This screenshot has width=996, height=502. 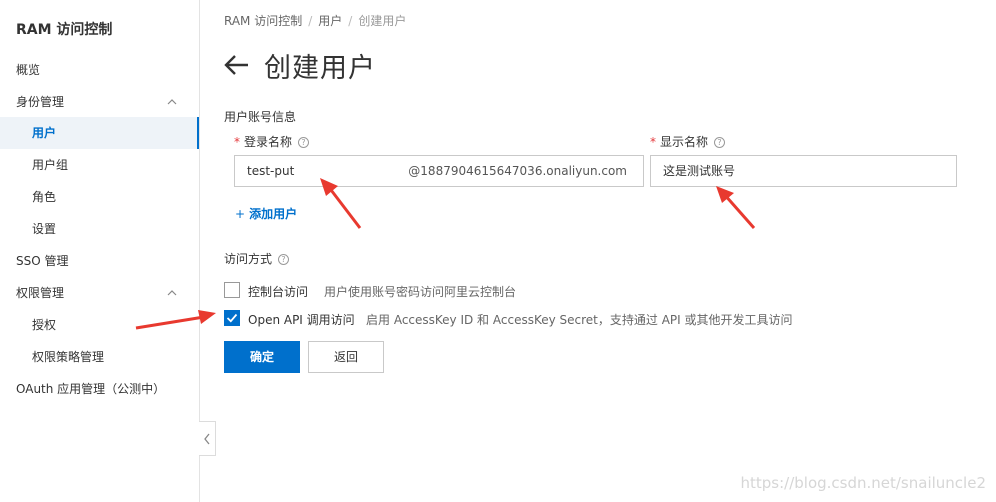 I want to click on chevron-left-icon, so click(x=207, y=439).